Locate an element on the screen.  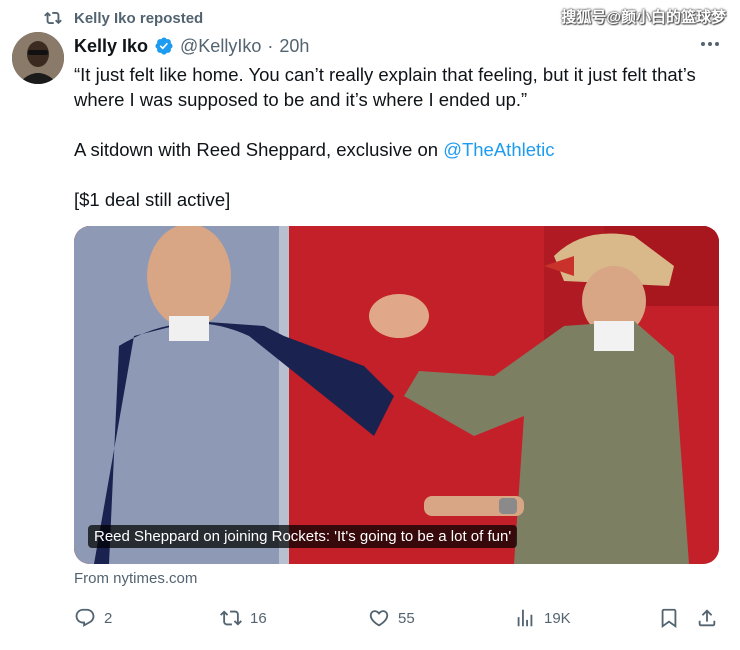
more-dots-icon is located at coordinates (710, 44).